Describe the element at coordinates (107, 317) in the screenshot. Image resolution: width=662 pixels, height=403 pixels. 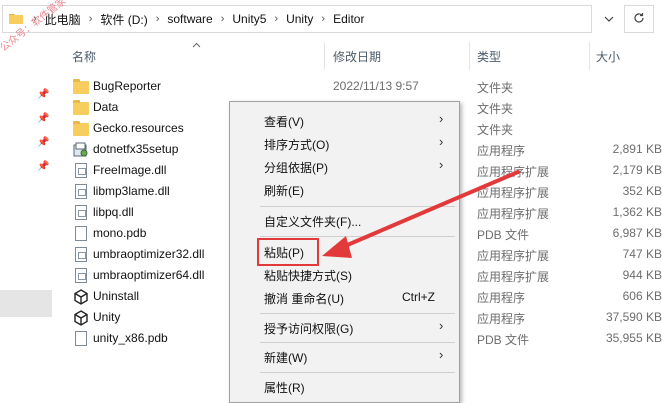
I see `file-name: Unity` at that location.